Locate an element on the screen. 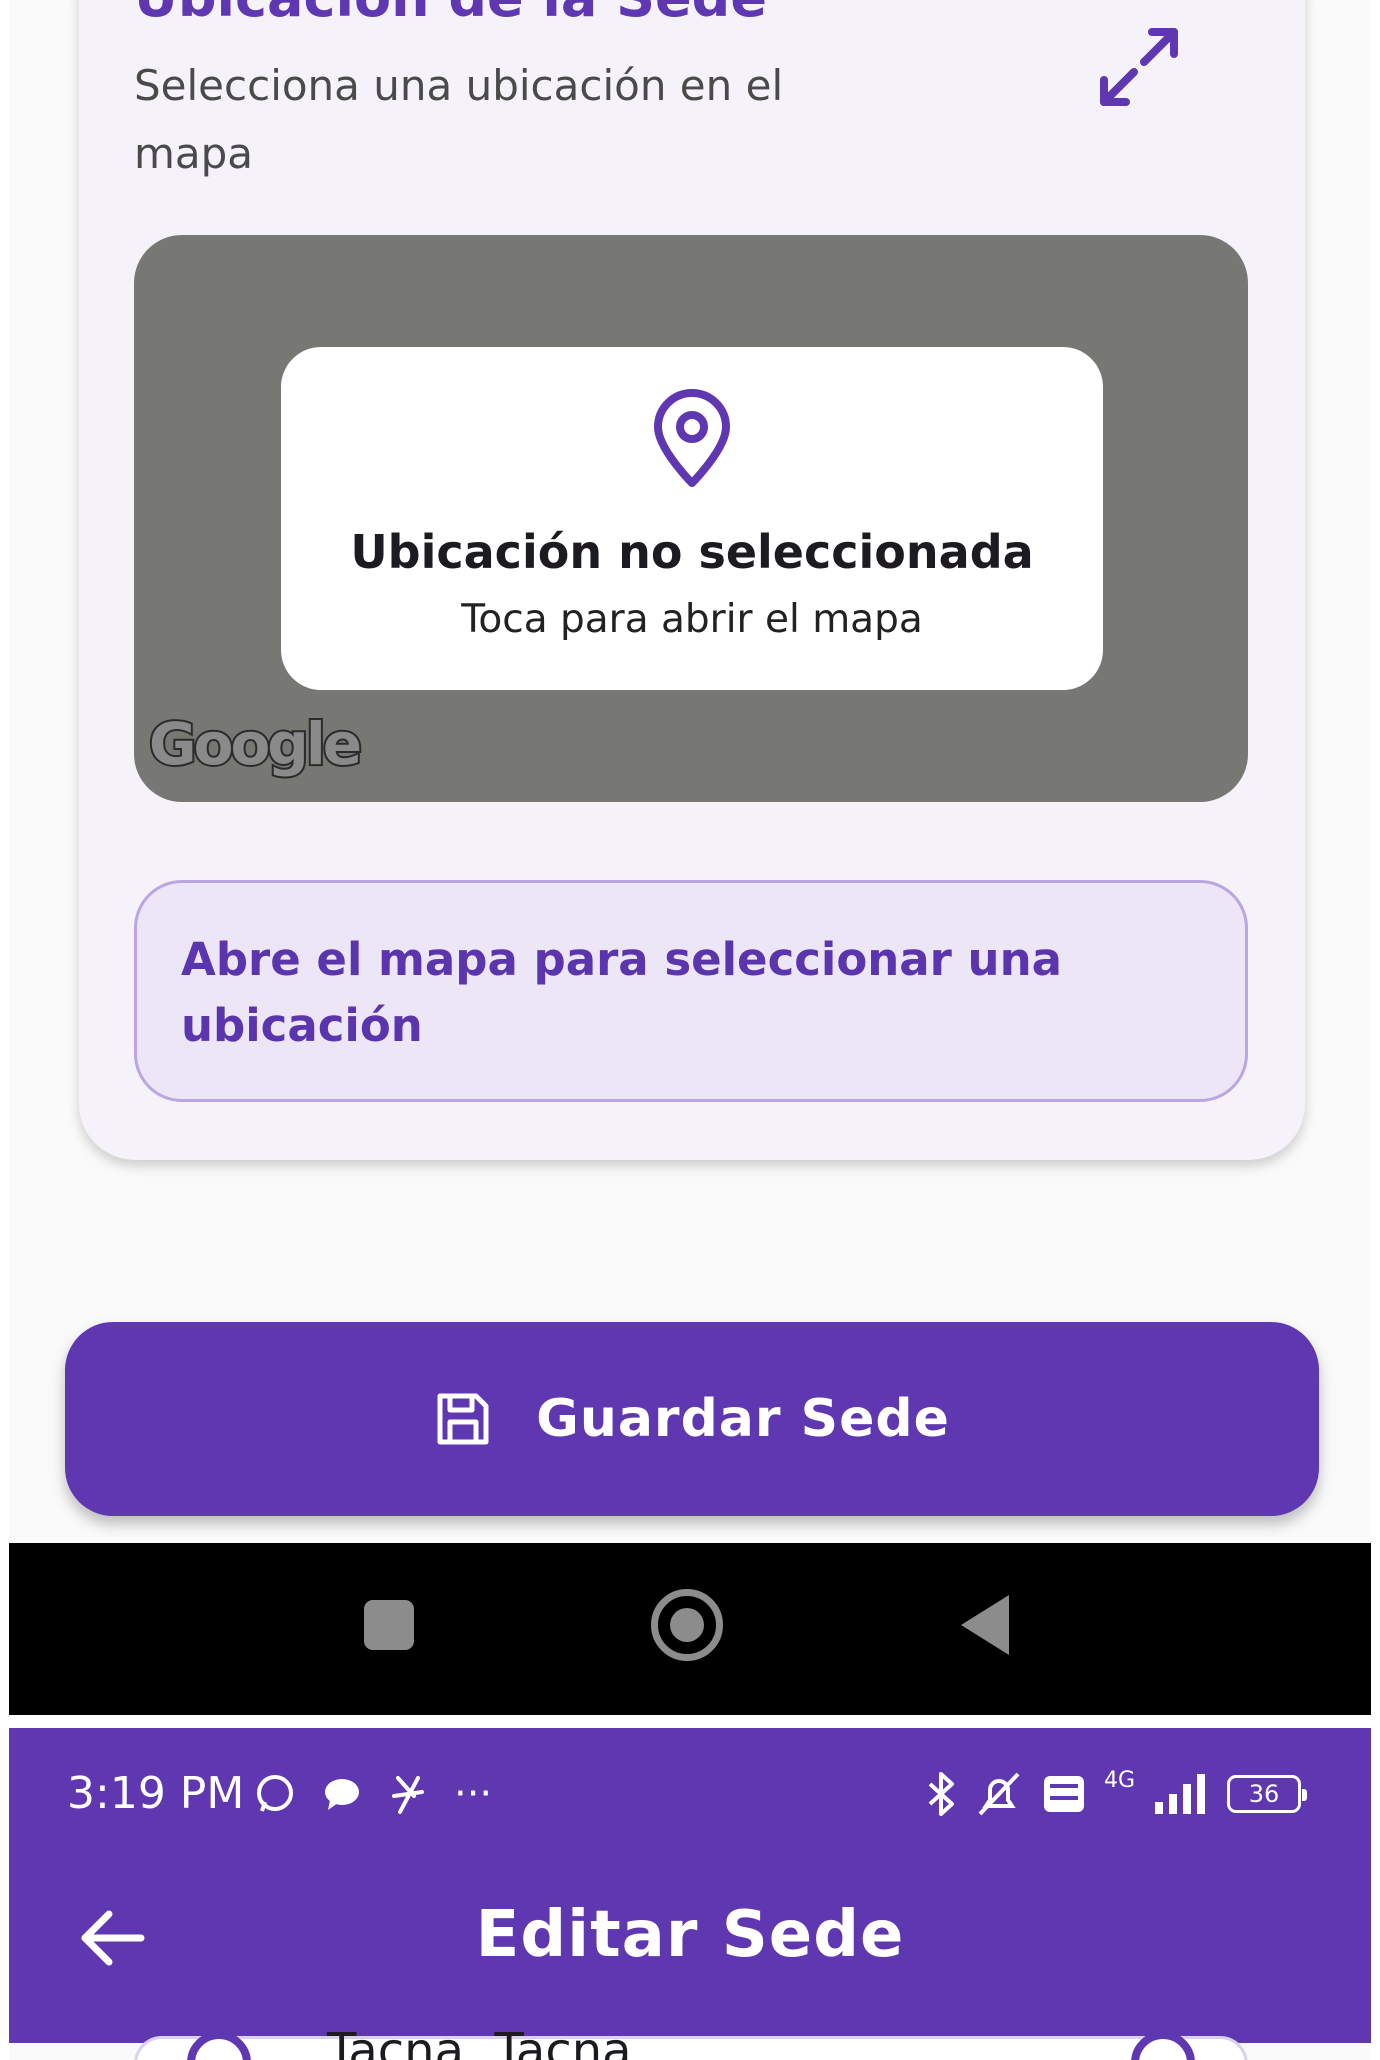  location-section-subtitle: Selecciona una ubicación en el mapa is located at coordinates (459, 119).